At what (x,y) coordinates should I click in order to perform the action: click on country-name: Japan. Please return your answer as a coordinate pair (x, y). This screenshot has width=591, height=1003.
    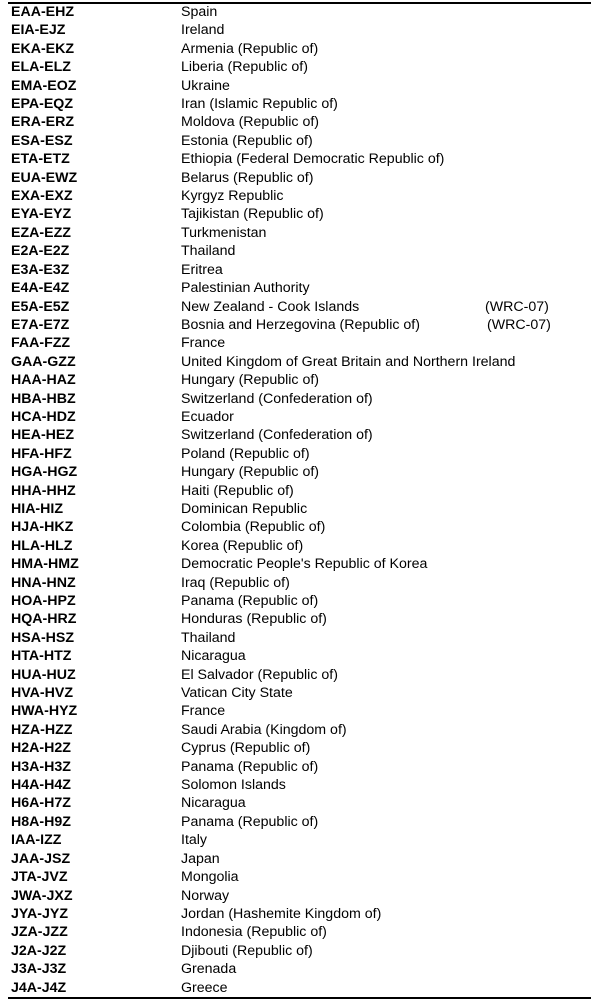
    Looking at the image, I should click on (200, 858).